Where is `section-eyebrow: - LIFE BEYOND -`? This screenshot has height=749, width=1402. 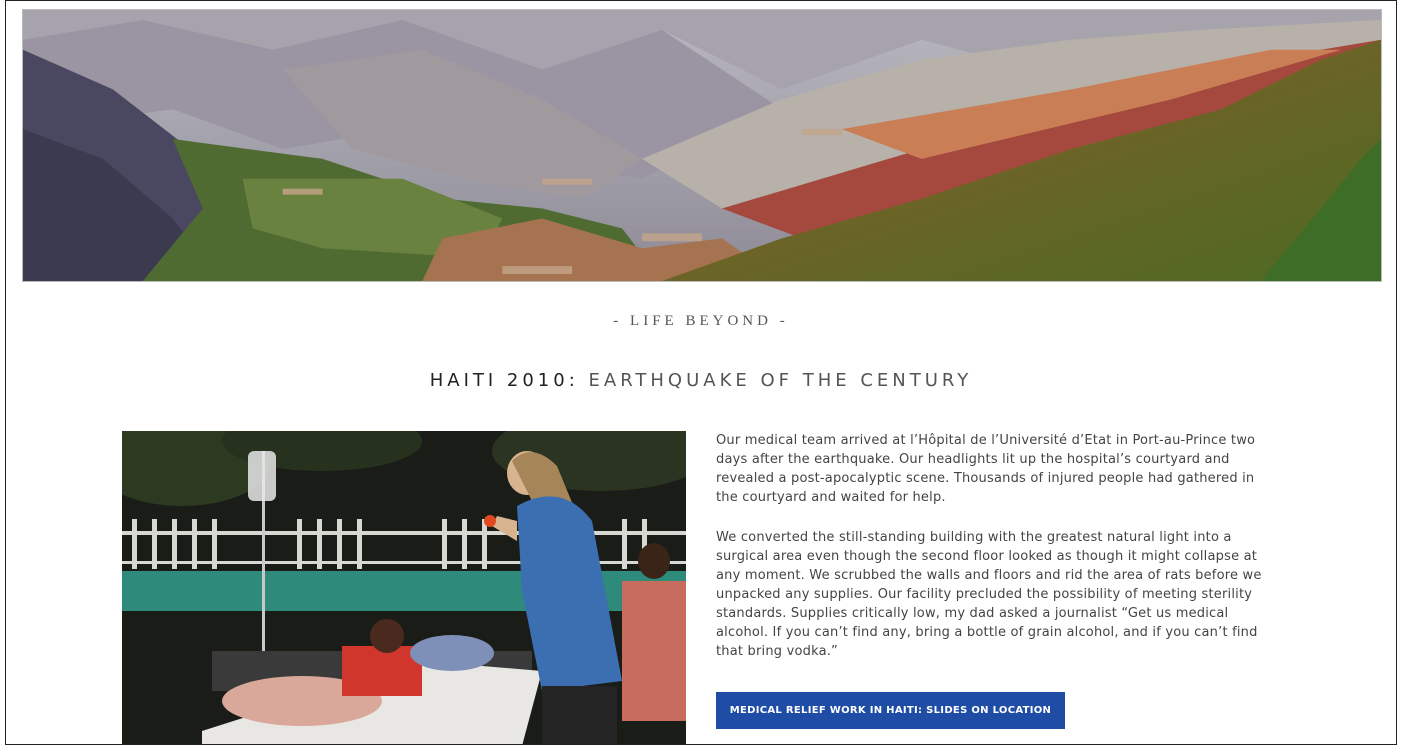 section-eyebrow: - LIFE BEYOND - is located at coordinates (701, 321).